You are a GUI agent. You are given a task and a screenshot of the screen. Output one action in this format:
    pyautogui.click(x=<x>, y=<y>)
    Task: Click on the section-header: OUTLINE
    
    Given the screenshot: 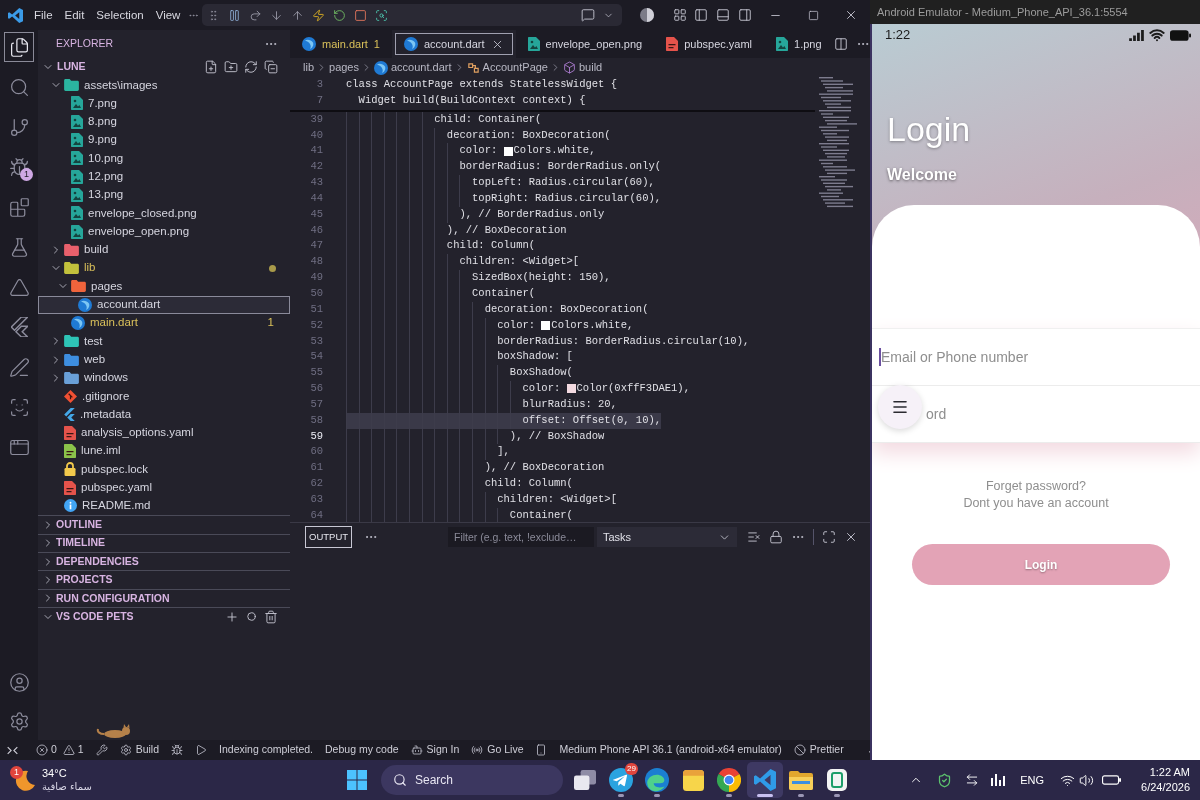 What is the action you would take?
    pyautogui.click(x=72, y=524)
    